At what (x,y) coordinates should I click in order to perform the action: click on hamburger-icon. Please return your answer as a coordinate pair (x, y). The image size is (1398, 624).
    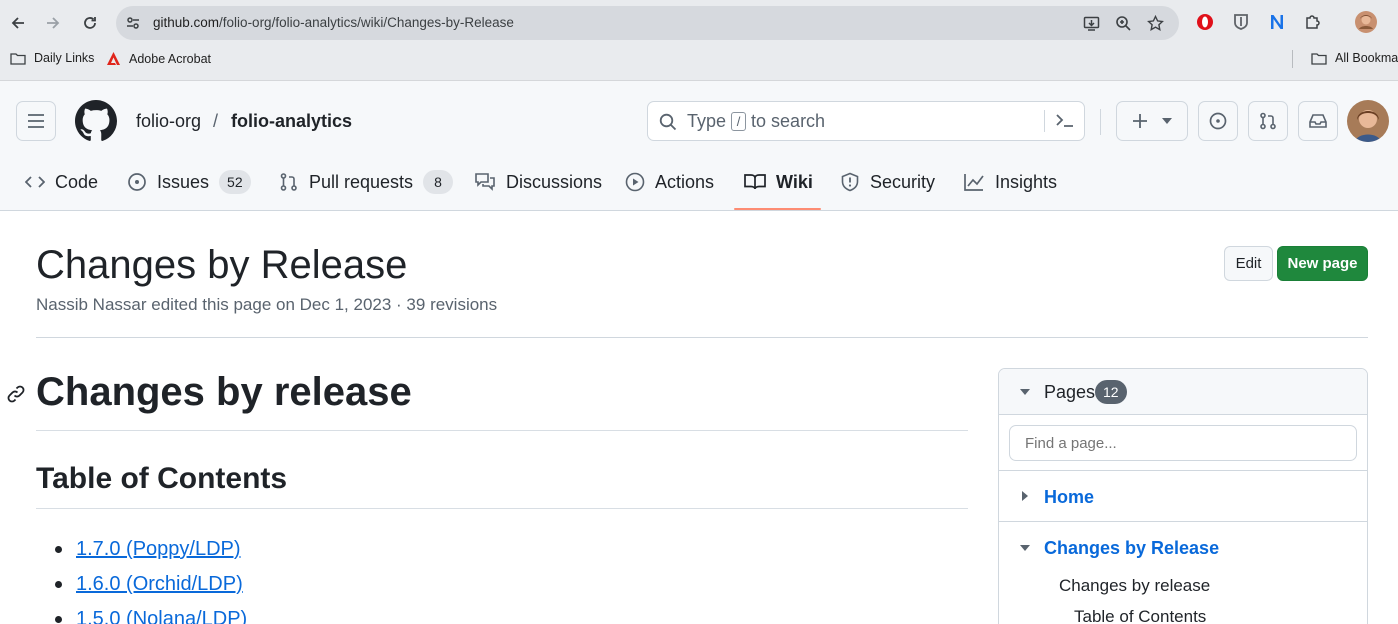
    Looking at the image, I should click on (36, 121).